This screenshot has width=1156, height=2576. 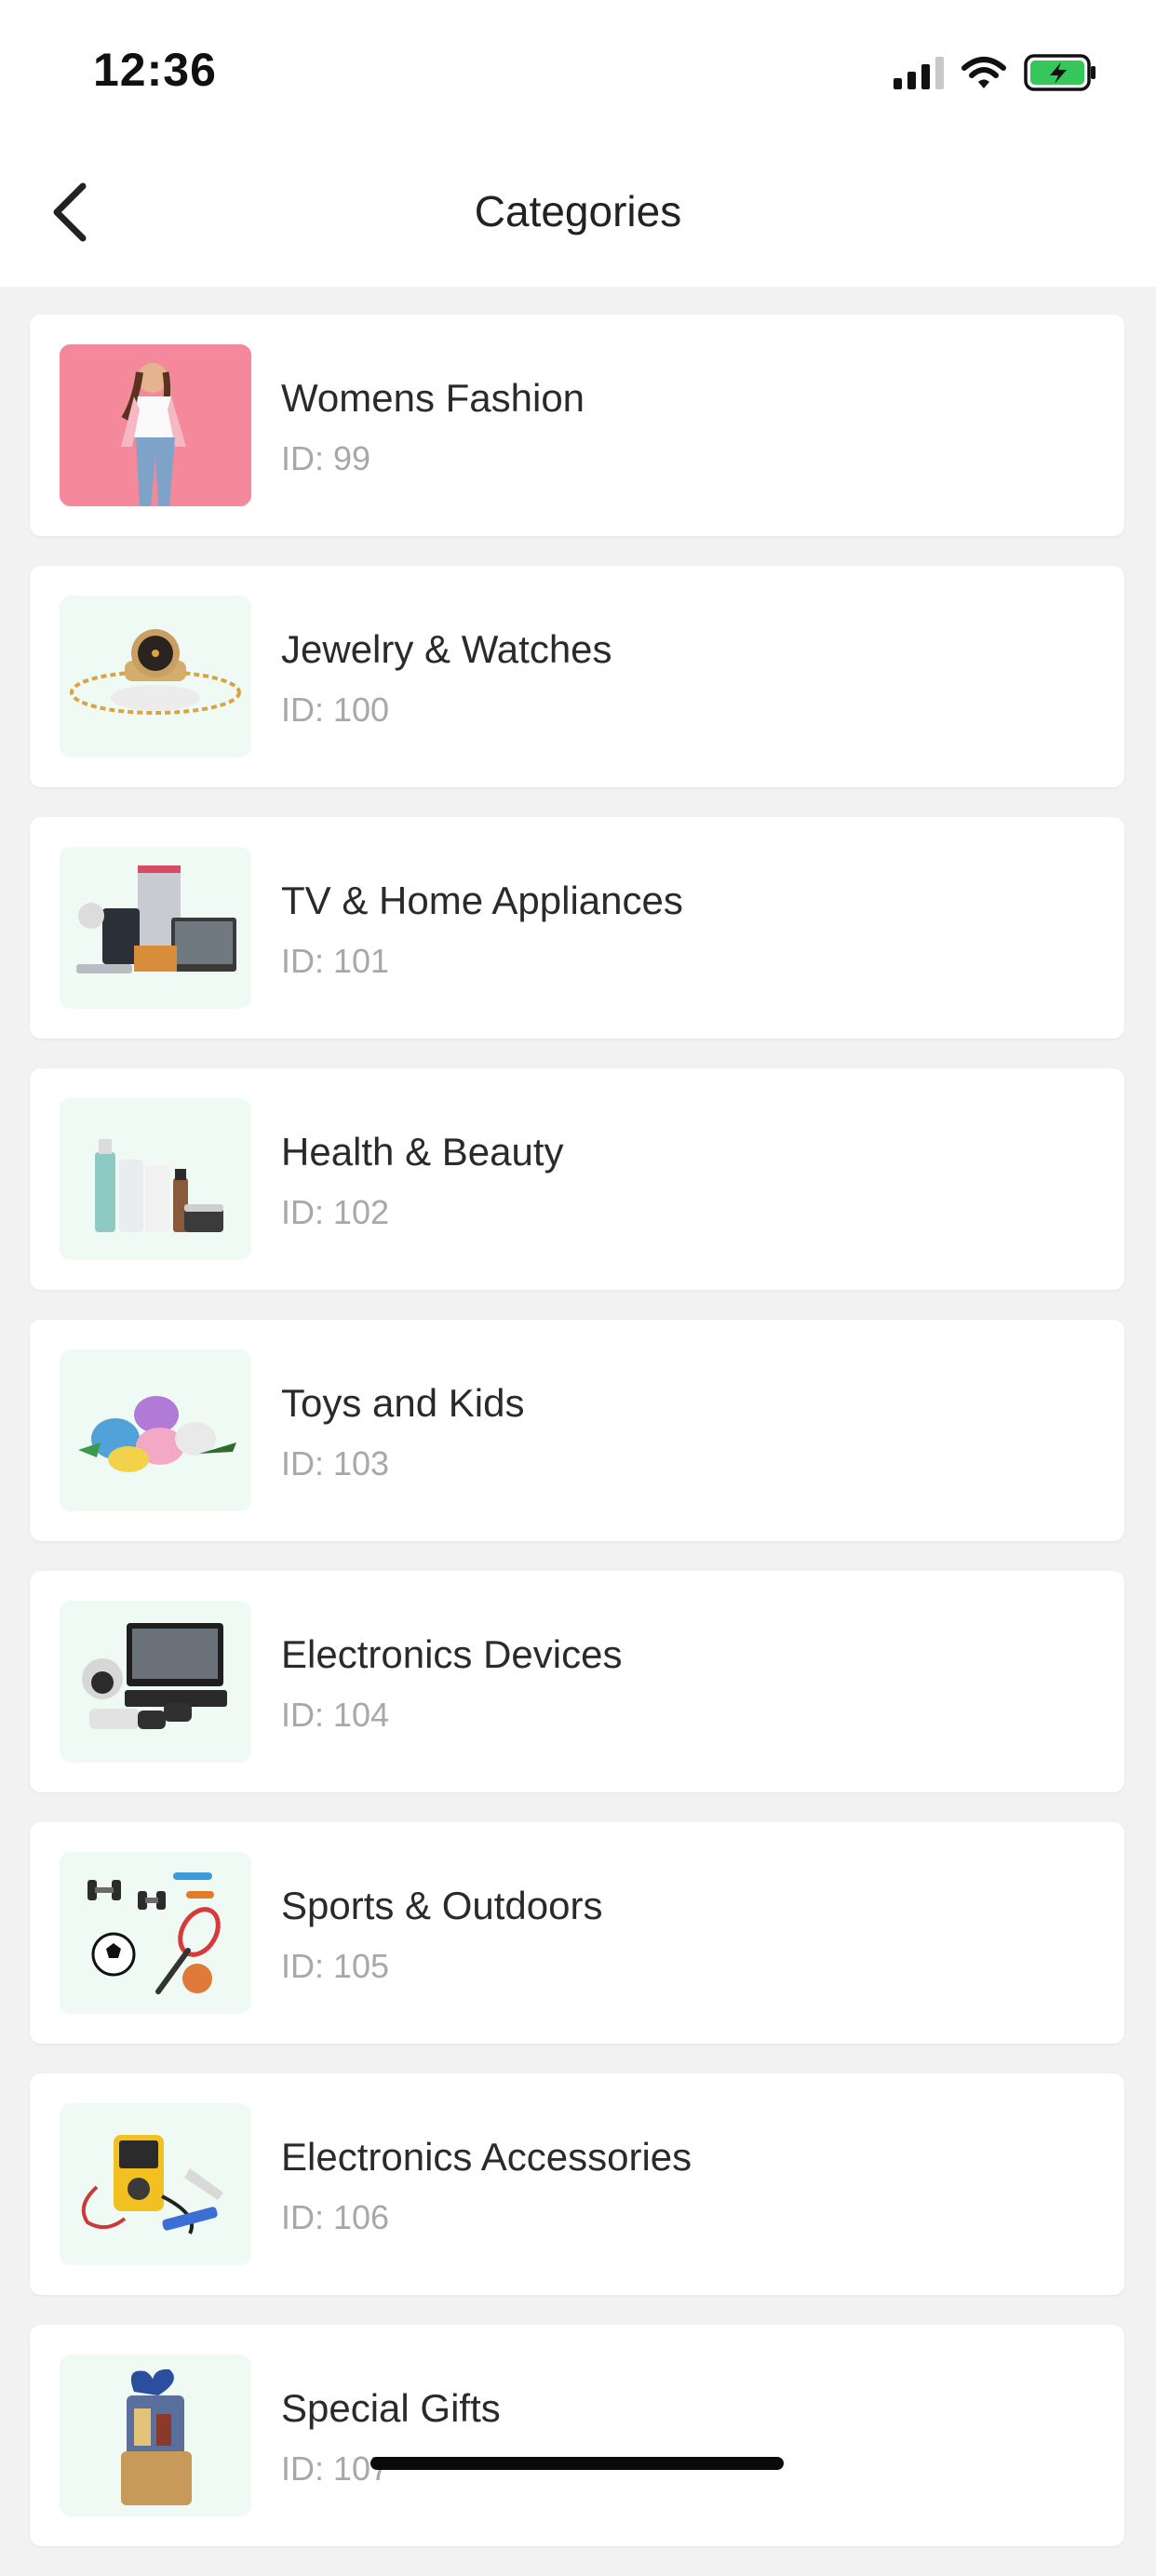 What do you see at coordinates (335, 1463) in the screenshot?
I see `category-id: ID: 103` at bounding box center [335, 1463].